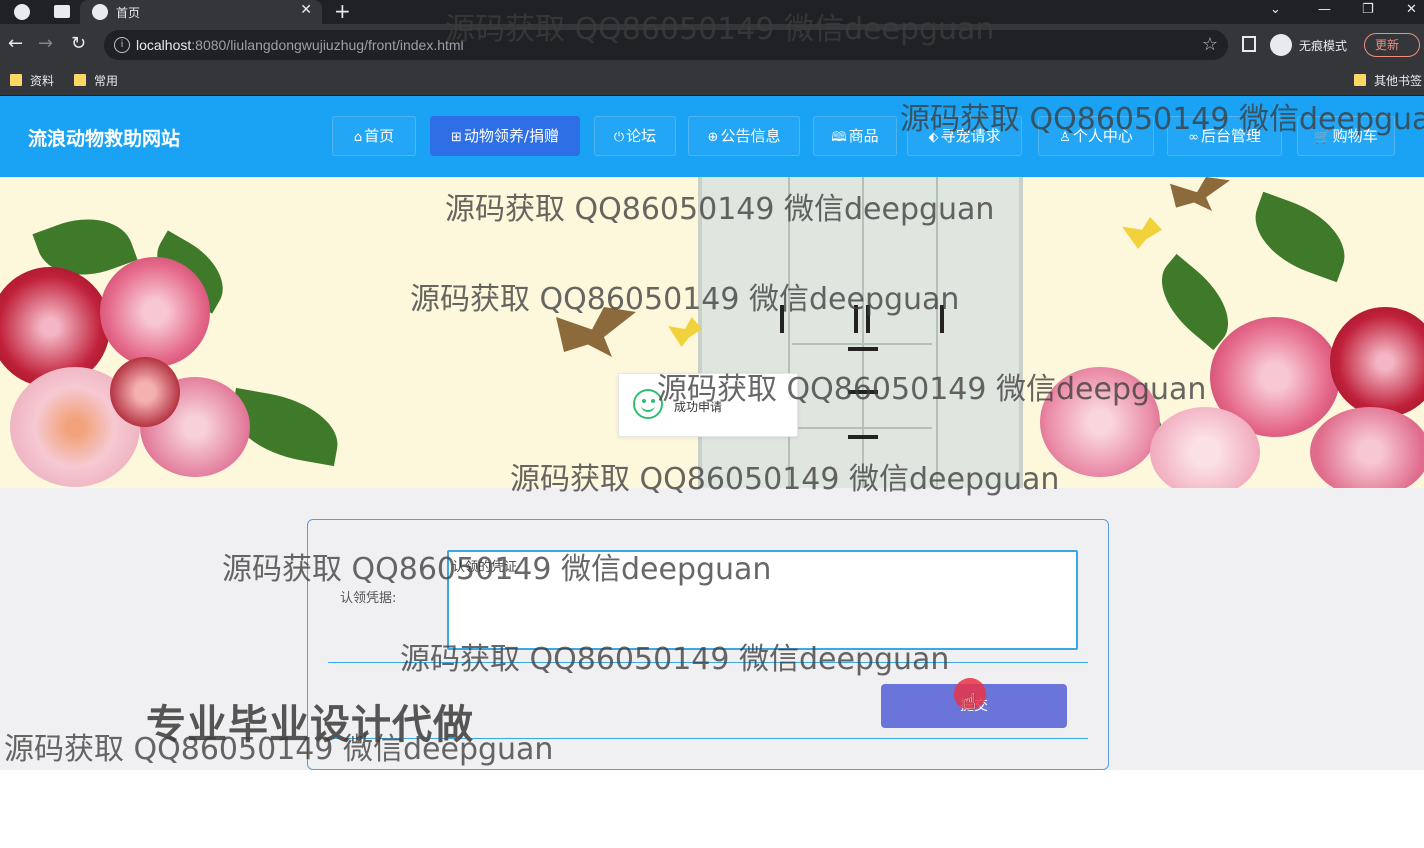 The height and width of the screenshot is (848, 1424). I want to click on globe-icon: ⊕, so click(713, 137).